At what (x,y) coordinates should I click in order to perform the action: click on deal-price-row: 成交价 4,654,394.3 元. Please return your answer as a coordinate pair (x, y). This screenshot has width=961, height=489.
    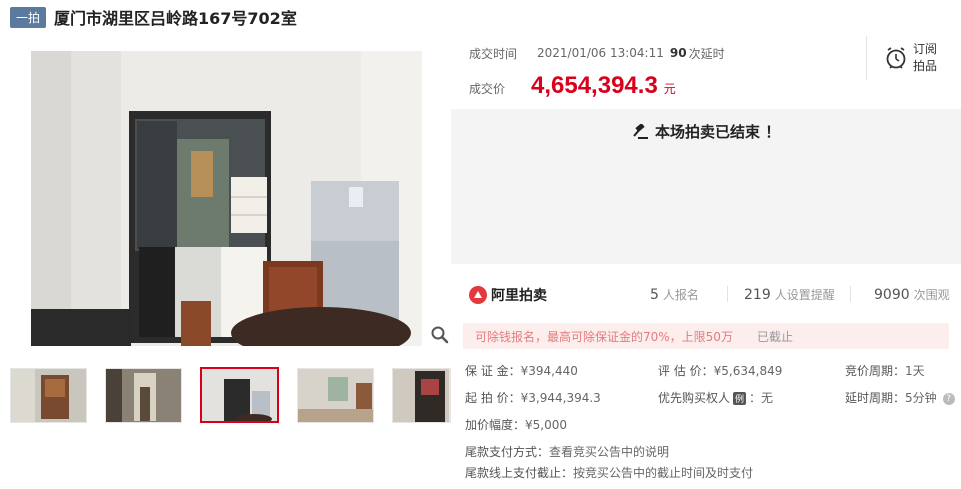
    Looking at the image, I should click on (597, 90).